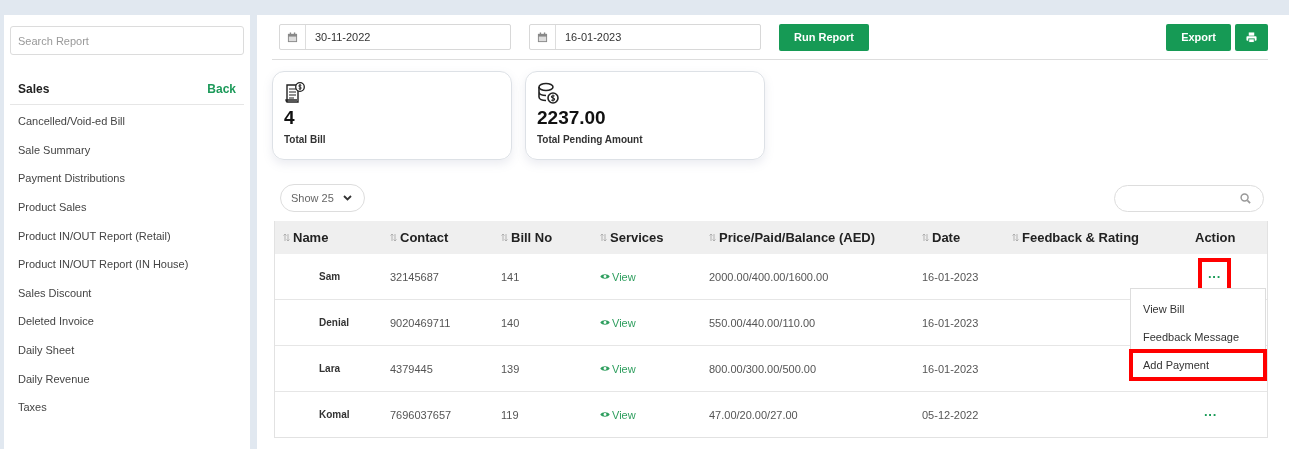 This screenshot has width=1289, height=449. Describe the element at coordinates (511, 368) in the screenshot. I see `table-cell-text: 139` at that location.